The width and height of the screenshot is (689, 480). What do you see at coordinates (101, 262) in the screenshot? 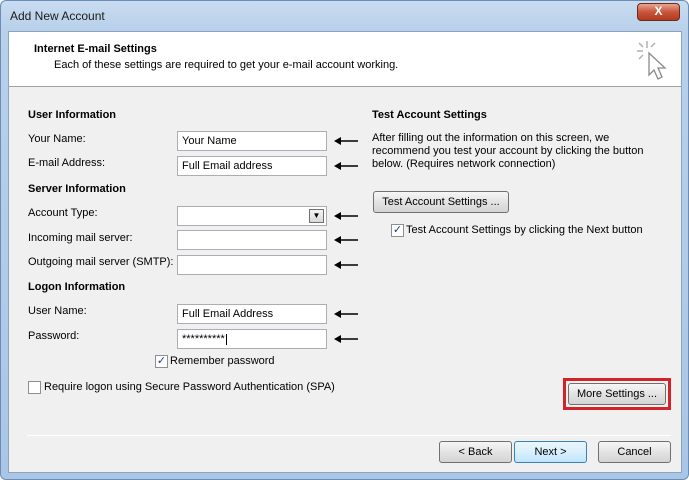
I see `outgoing-server-label: Outgoing mail server (SMTP):` at bounding box center [101, 262].